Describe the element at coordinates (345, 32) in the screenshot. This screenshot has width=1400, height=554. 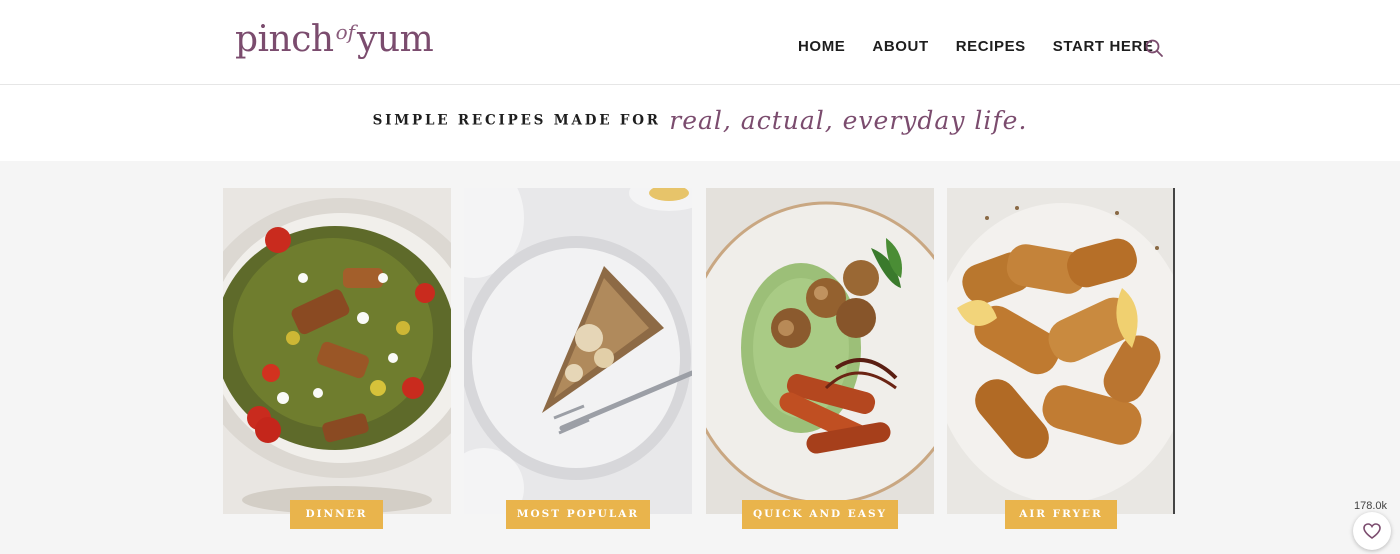
I see `logo-text-of: of` at that location.